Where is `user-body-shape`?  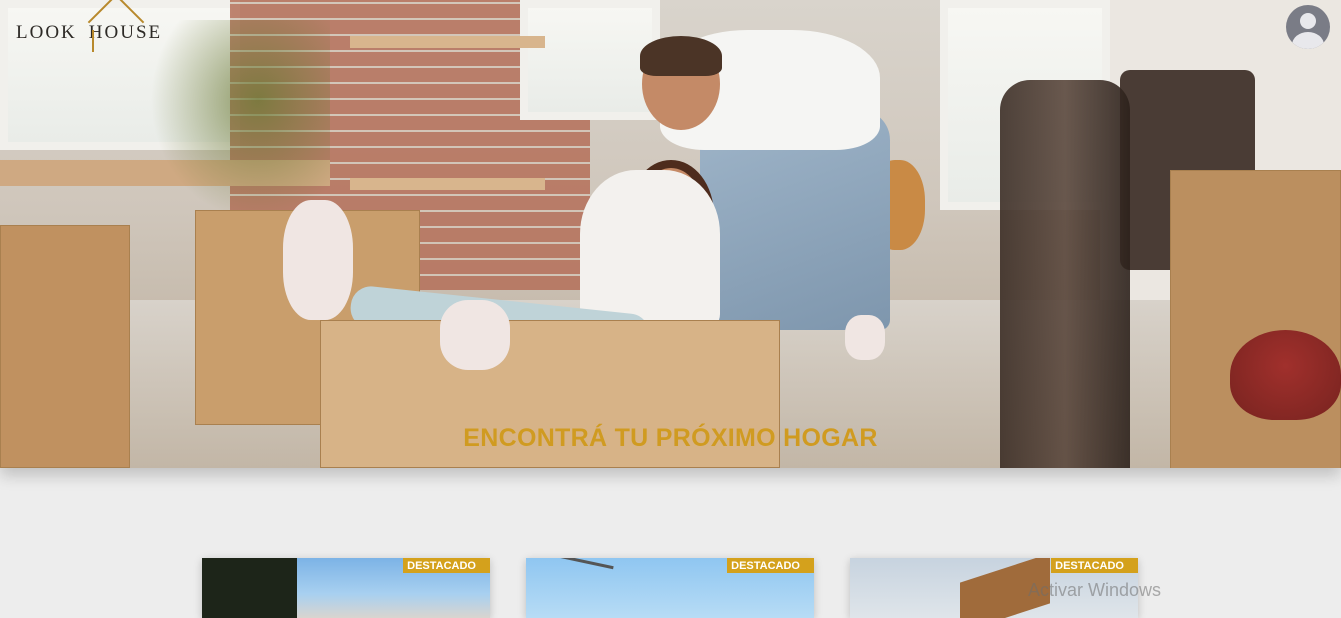
user-body-shape is located at coordinates (1308, 40).